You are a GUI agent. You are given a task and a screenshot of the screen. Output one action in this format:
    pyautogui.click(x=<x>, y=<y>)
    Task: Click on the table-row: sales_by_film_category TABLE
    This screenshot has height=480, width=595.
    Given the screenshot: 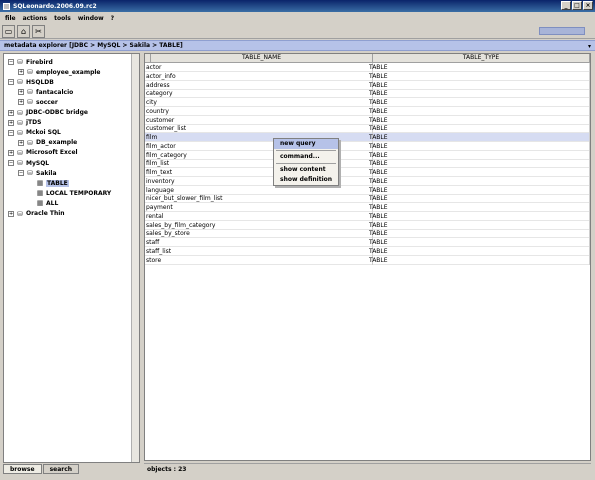 What is the action you would take?
    pyautogui.click(x=367, y=225)
    